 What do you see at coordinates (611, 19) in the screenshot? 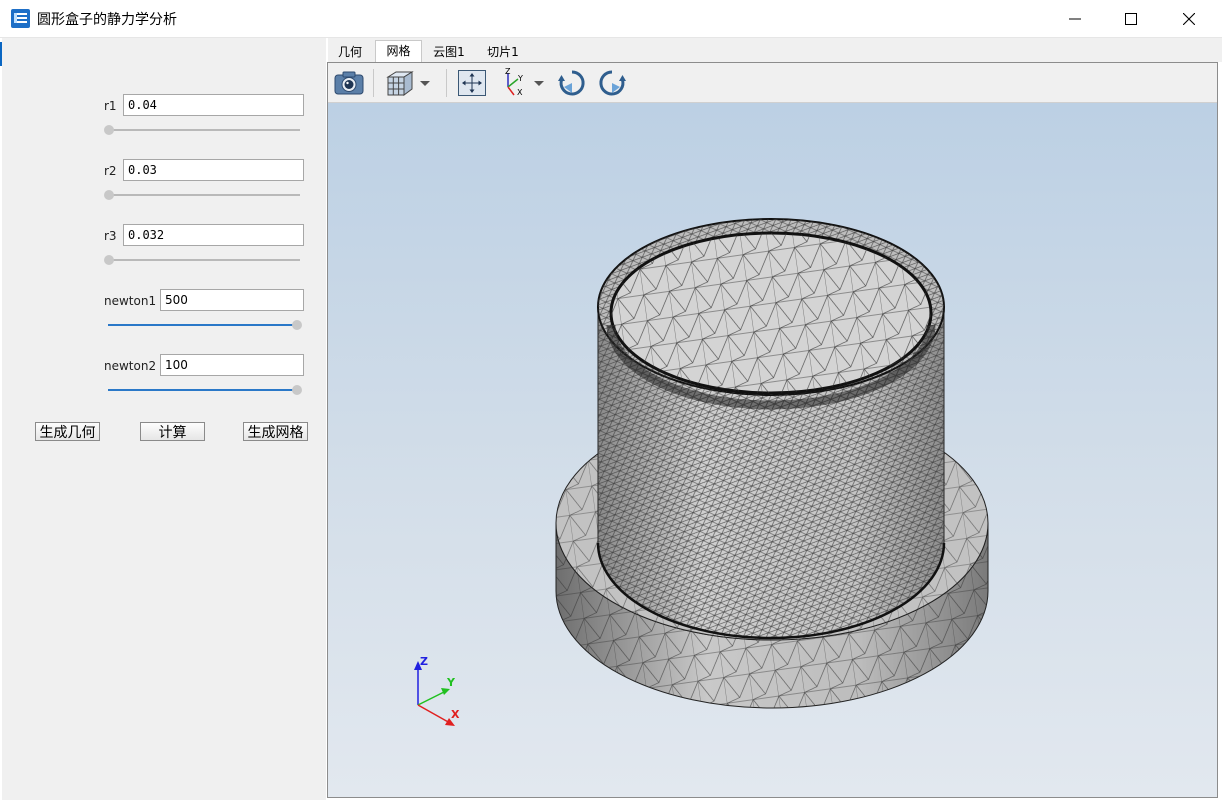
I see `title-bar: 圆形盒子的静力学分析` at bounding box center [611, 19].